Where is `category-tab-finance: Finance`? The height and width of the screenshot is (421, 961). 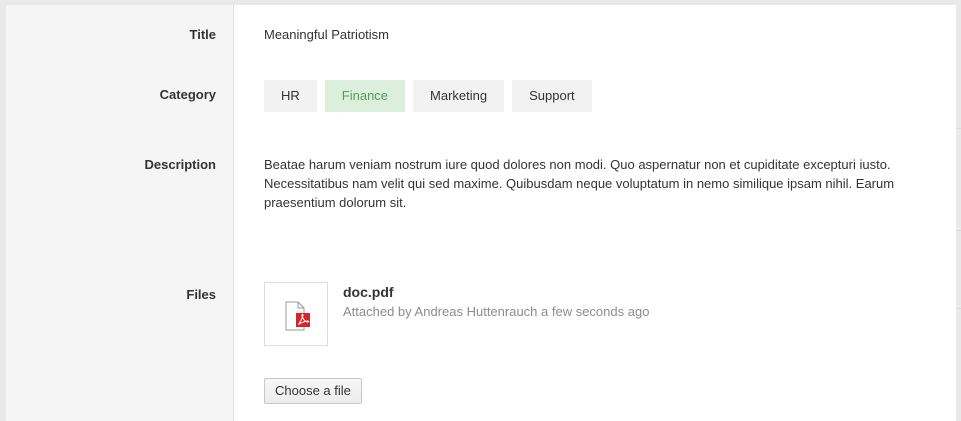
category-tab-finance: Finance is located at coordinates (365, 96).